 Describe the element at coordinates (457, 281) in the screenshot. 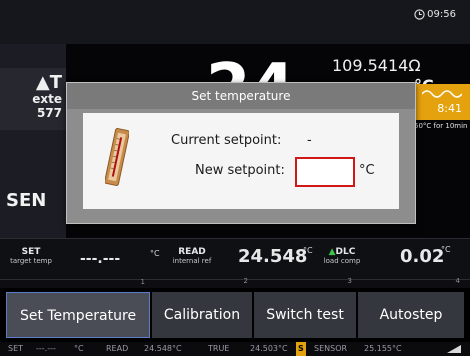

I see `softkey-number: 4` at that location.